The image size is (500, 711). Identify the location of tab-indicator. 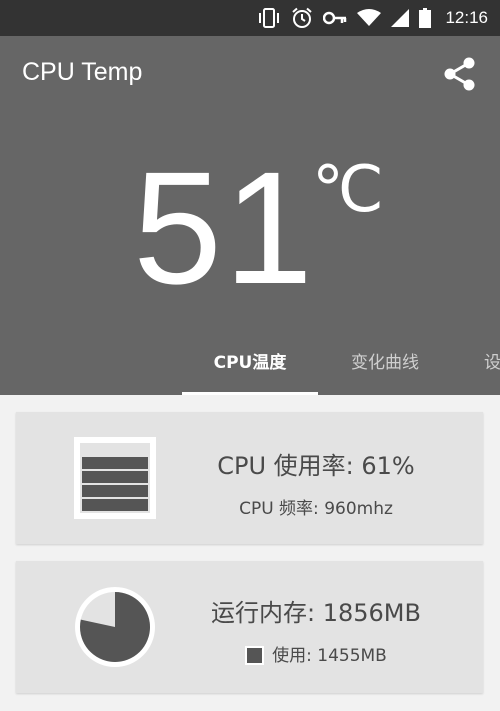
(250, 393).